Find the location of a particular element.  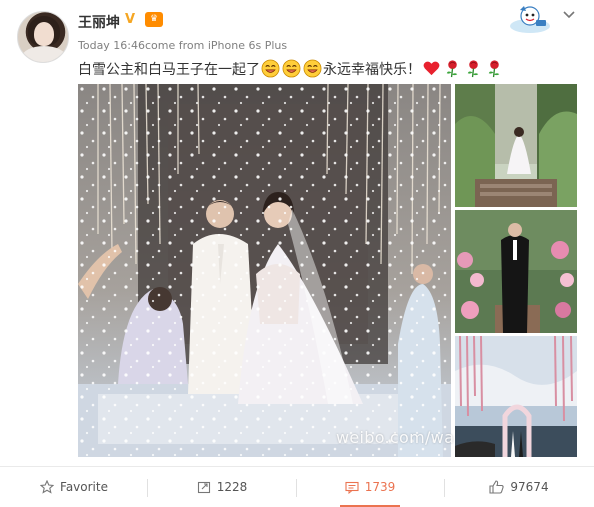

username-link: 王丽坤 is located at coordinates (99, 22).